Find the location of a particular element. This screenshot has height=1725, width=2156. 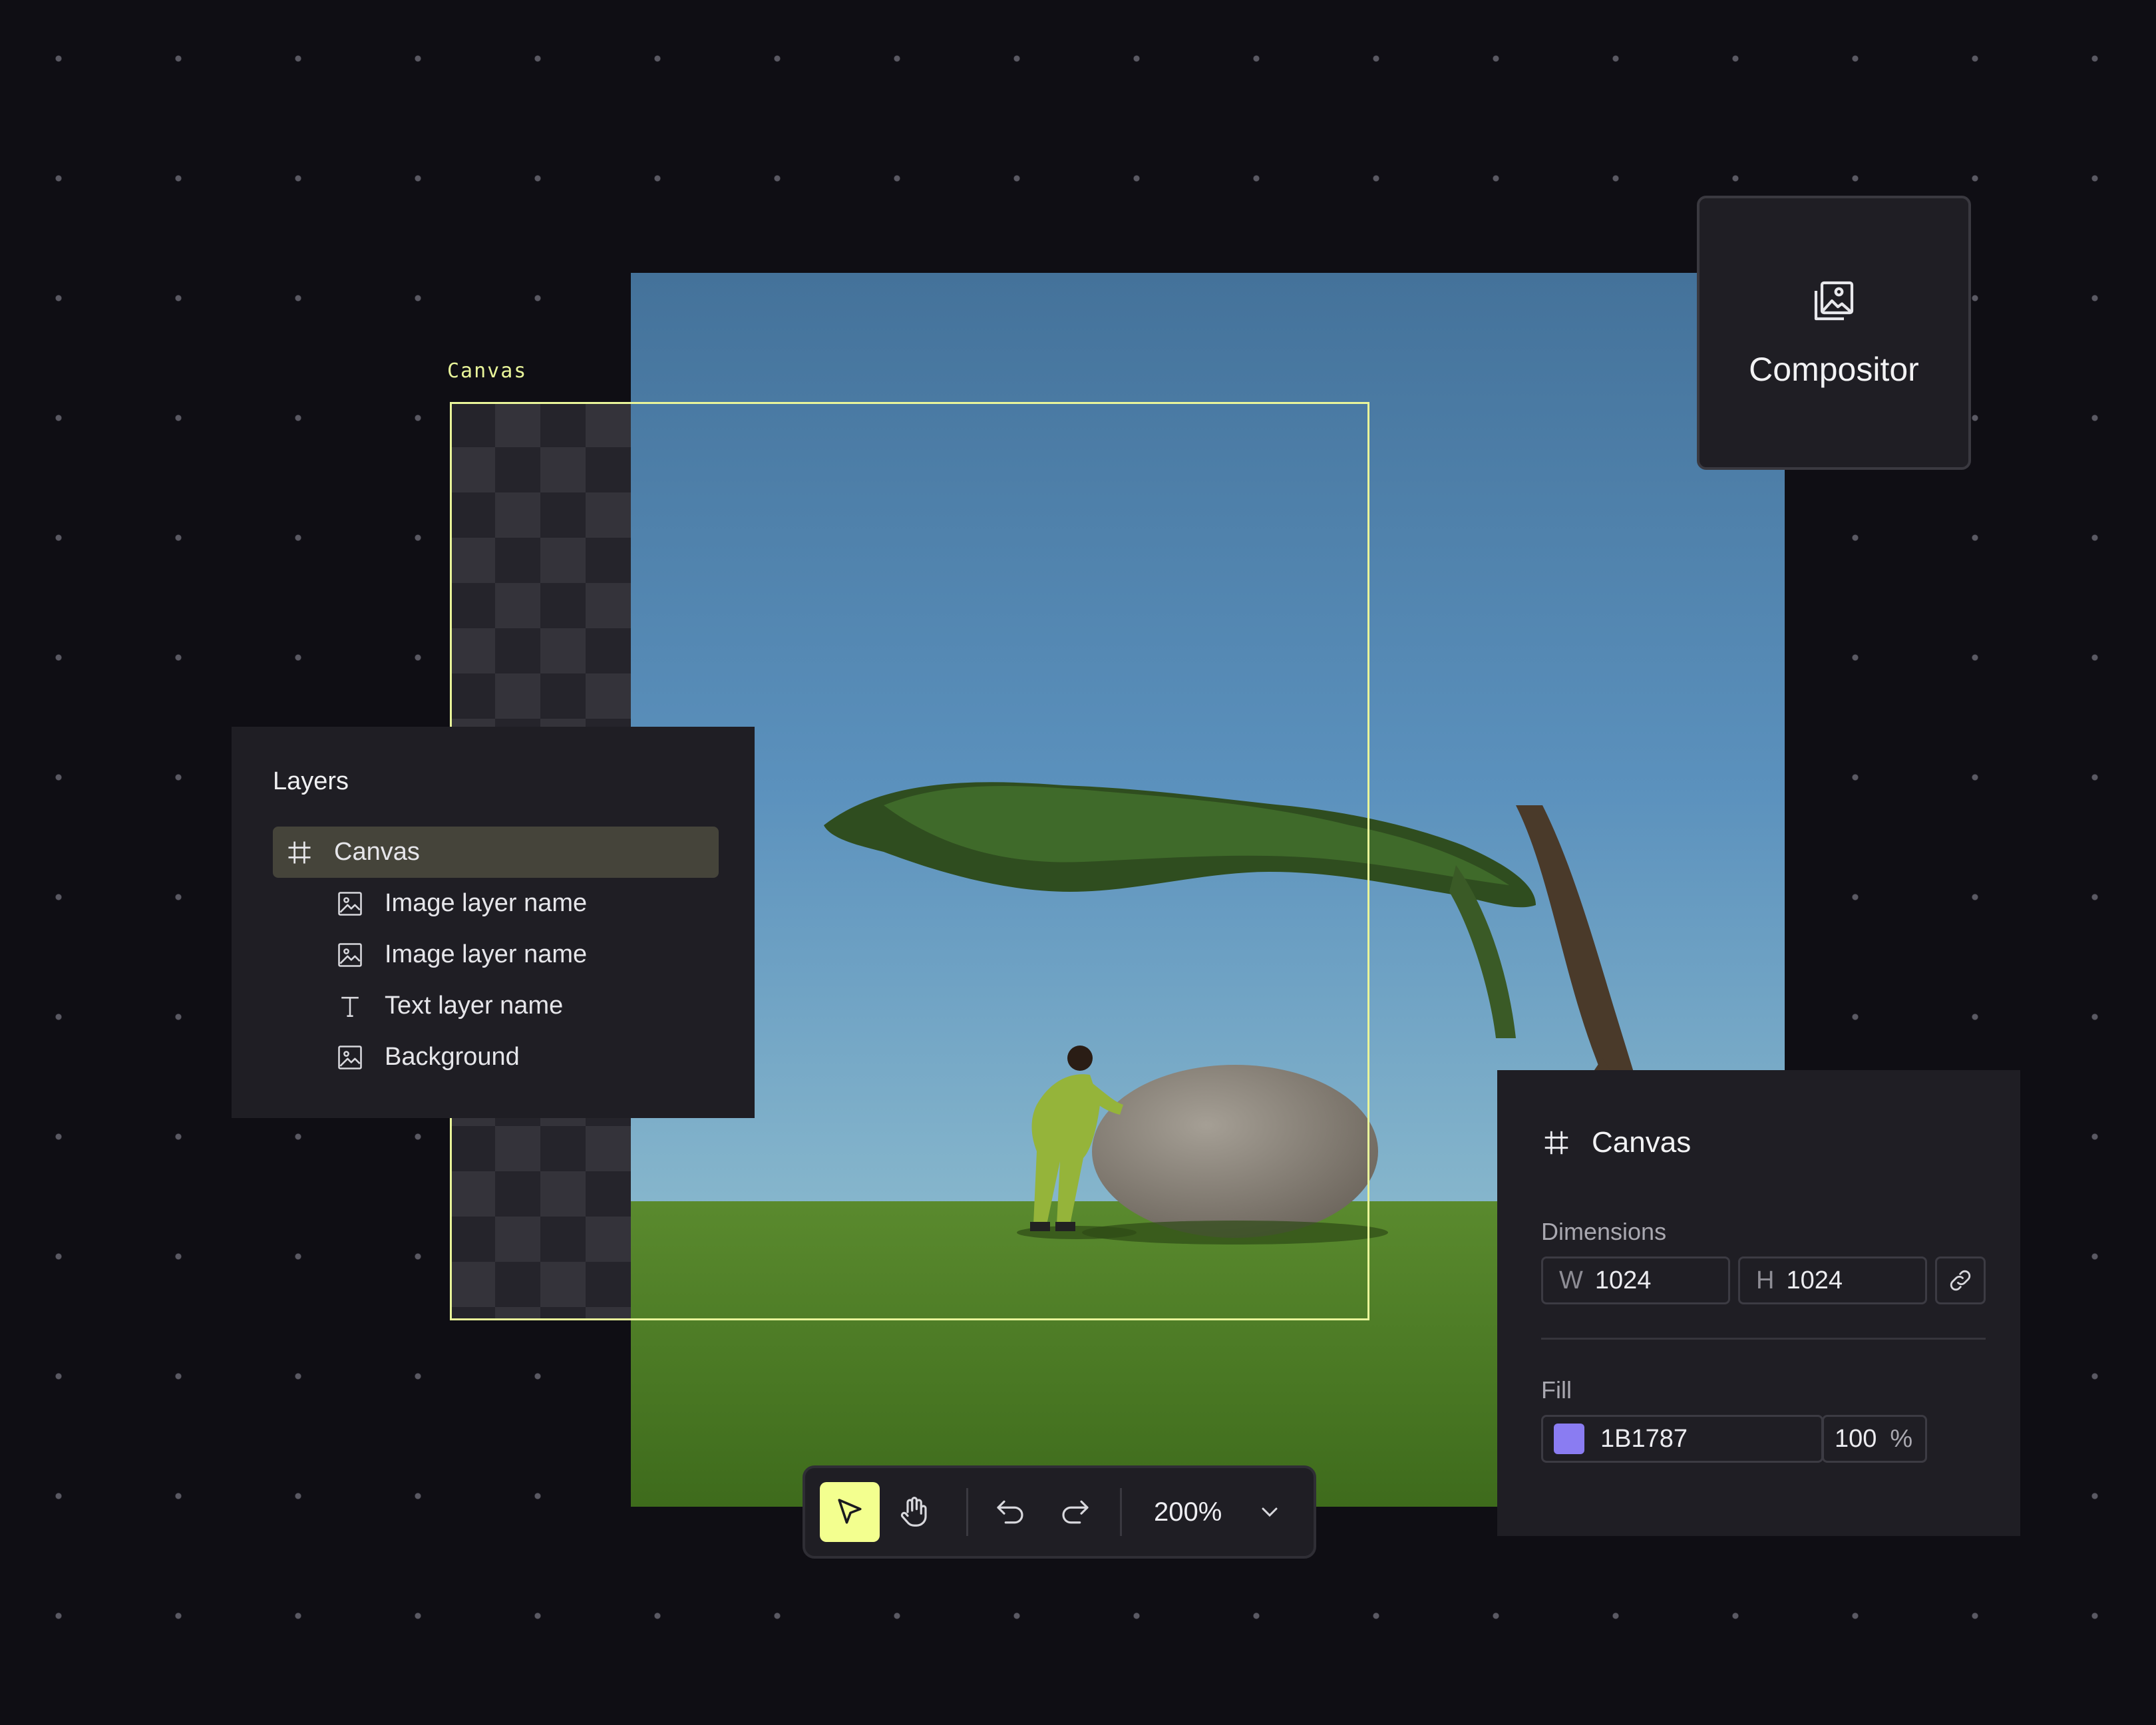

fill-swatch is located at coordinates (1569, 1439).